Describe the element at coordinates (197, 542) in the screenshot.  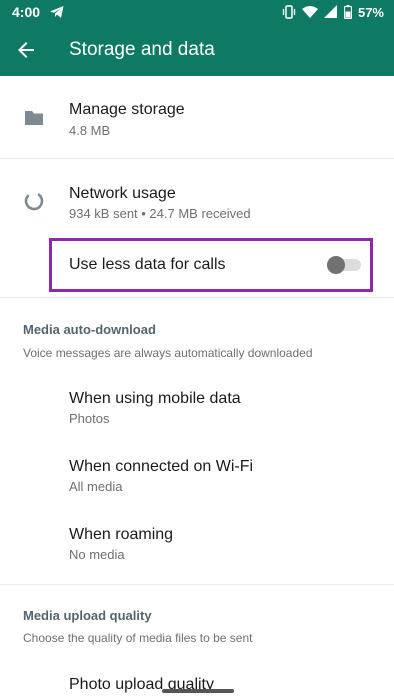
I see `roaming-item: When roaming No media` at that location.